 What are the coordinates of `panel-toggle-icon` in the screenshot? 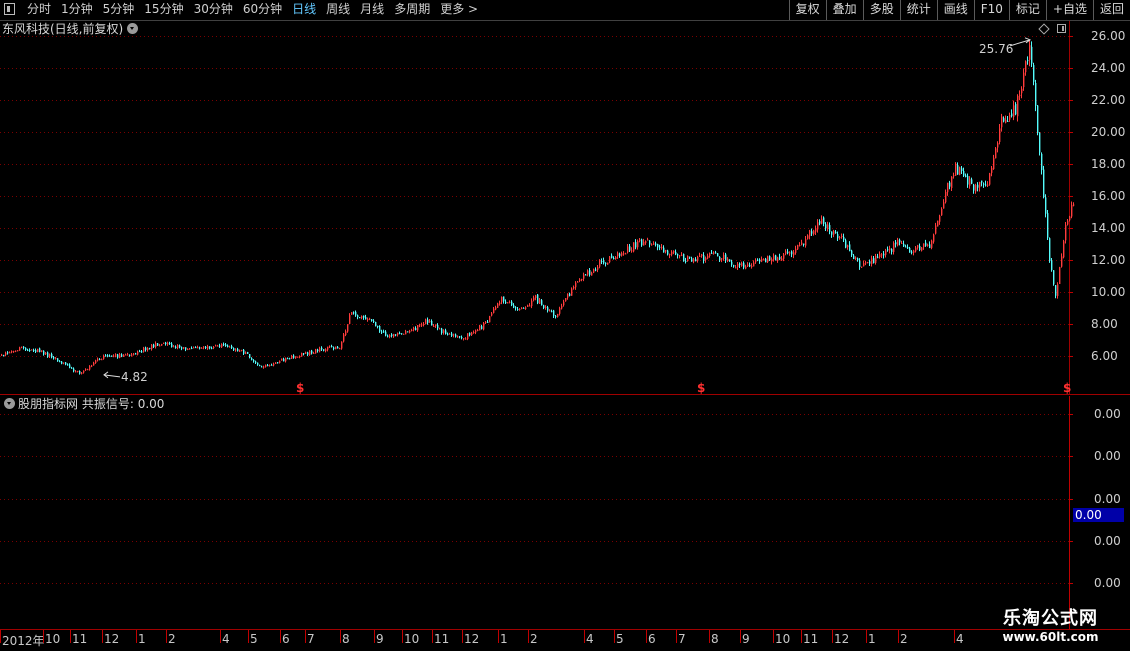 It's located at (1061, 28).